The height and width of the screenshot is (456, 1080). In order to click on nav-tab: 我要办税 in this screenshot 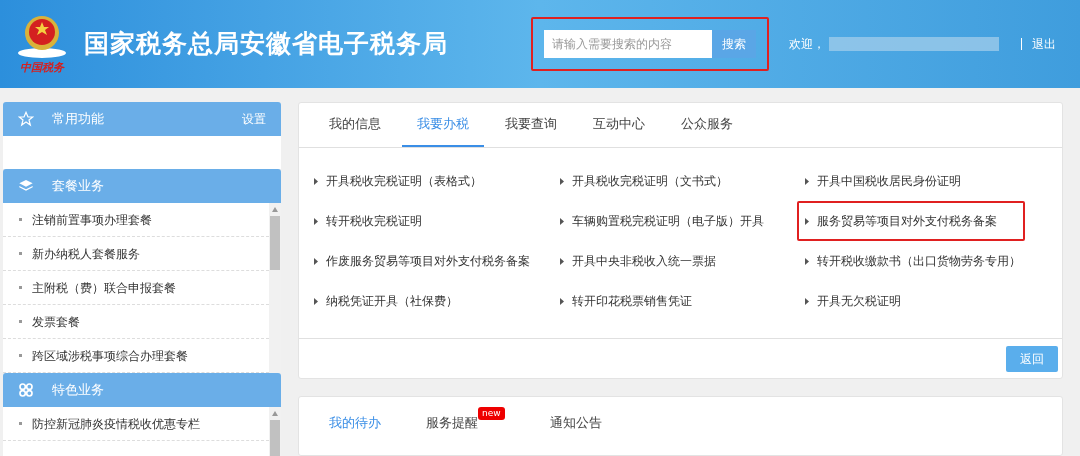, I will do `click(443, 125)`.